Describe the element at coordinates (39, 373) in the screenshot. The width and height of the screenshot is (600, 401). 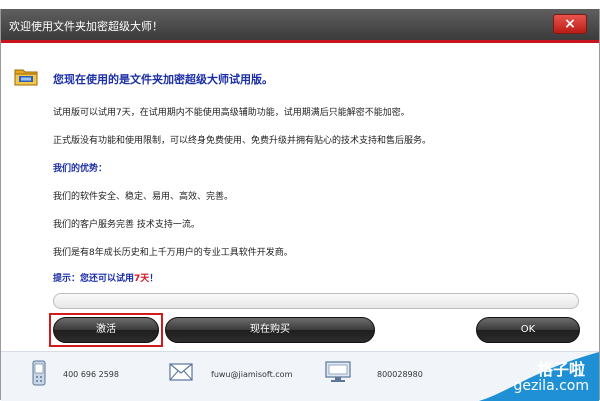
I see `phone-icon` at that location.